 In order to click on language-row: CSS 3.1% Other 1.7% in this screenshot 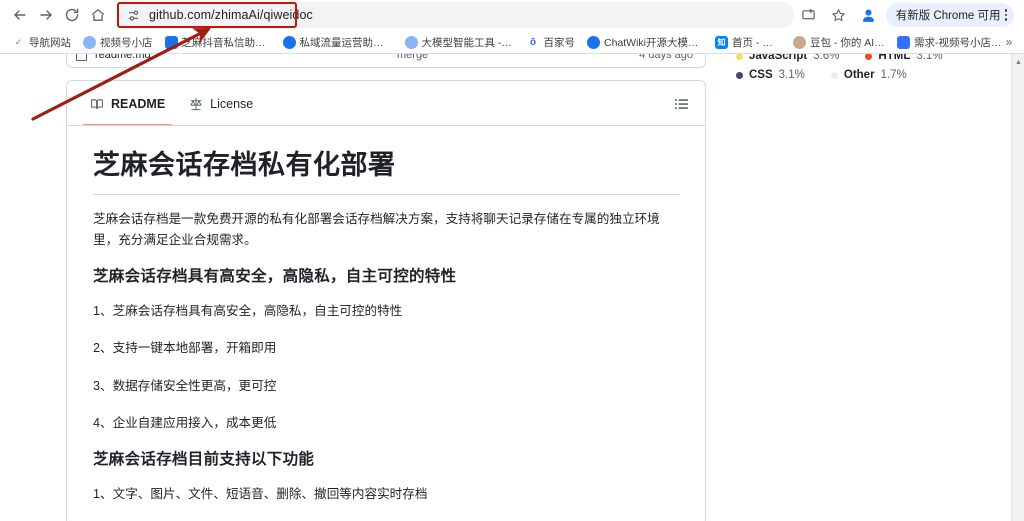, I will do `click(861, 75)`.